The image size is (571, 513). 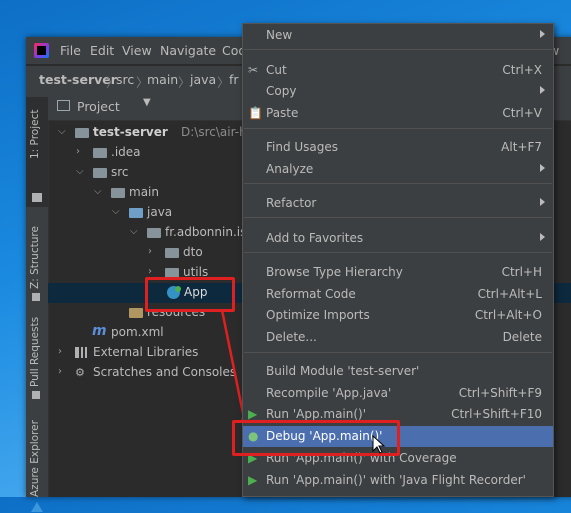 I want to click on menu-item-build-module: Build Module 'test-server', so click(x=398, y=371).